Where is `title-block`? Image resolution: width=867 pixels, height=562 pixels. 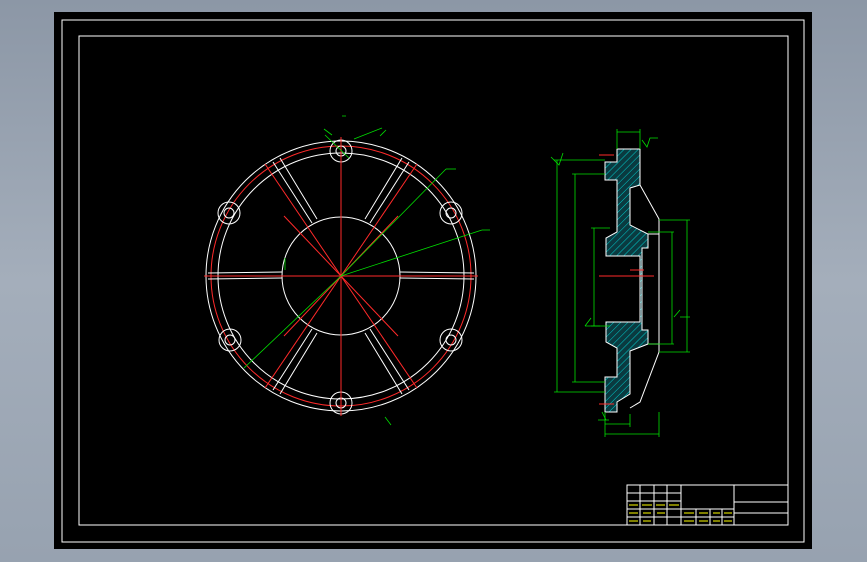 title-block is located at coordinates (707, 505).